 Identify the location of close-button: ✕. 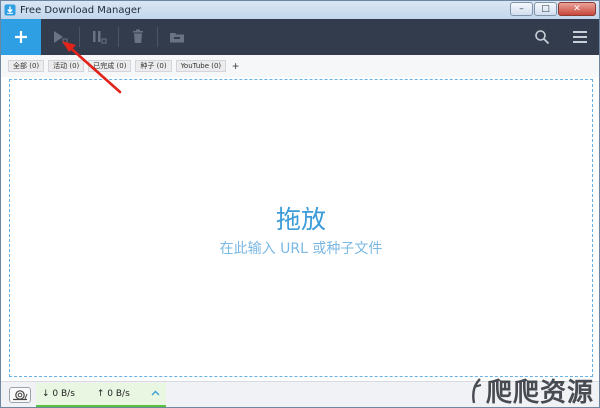
(577, 9).